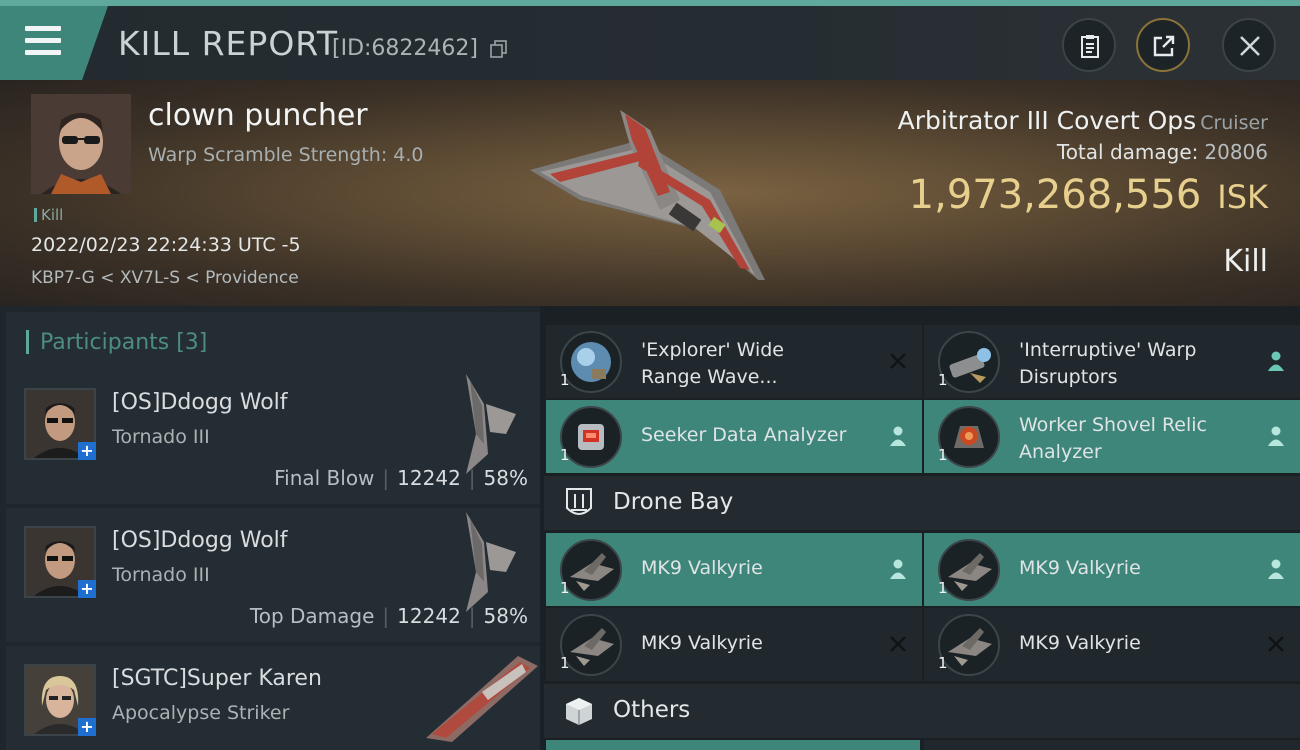 The width and height of the screenshot is (1300, 750). What do you see at coordinates (217, 678) in the screenshot?
I see `participant-name: [SGTC]Super Karen` at bounding box center [217, 678].